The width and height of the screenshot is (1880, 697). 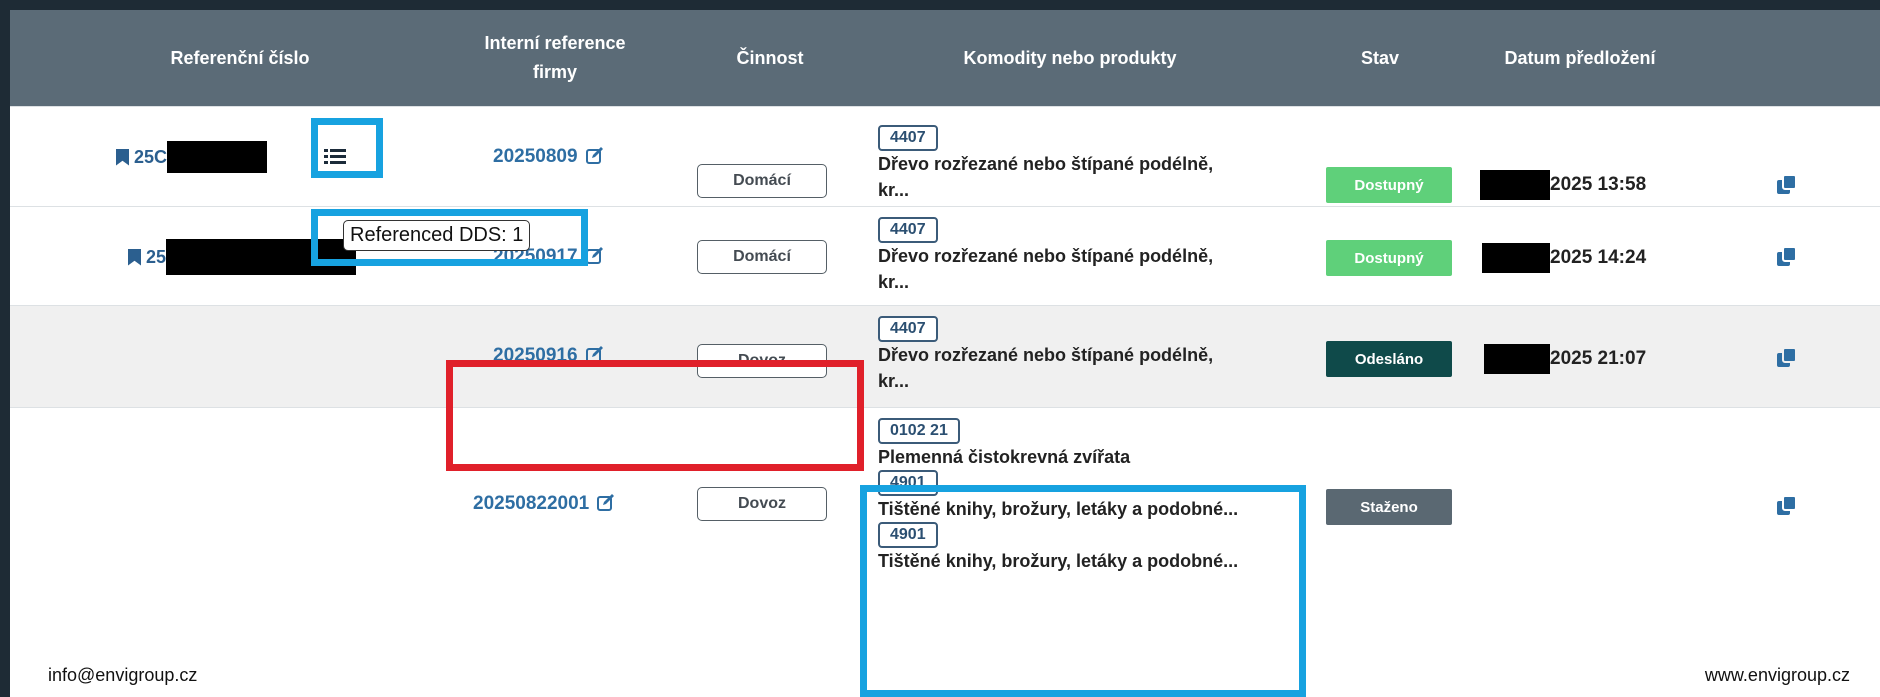 What do you see at coordinates (919, 431) in the screenshot?
I see `commodity-code-badge: 0102 21` at bounding box center [919, 431].